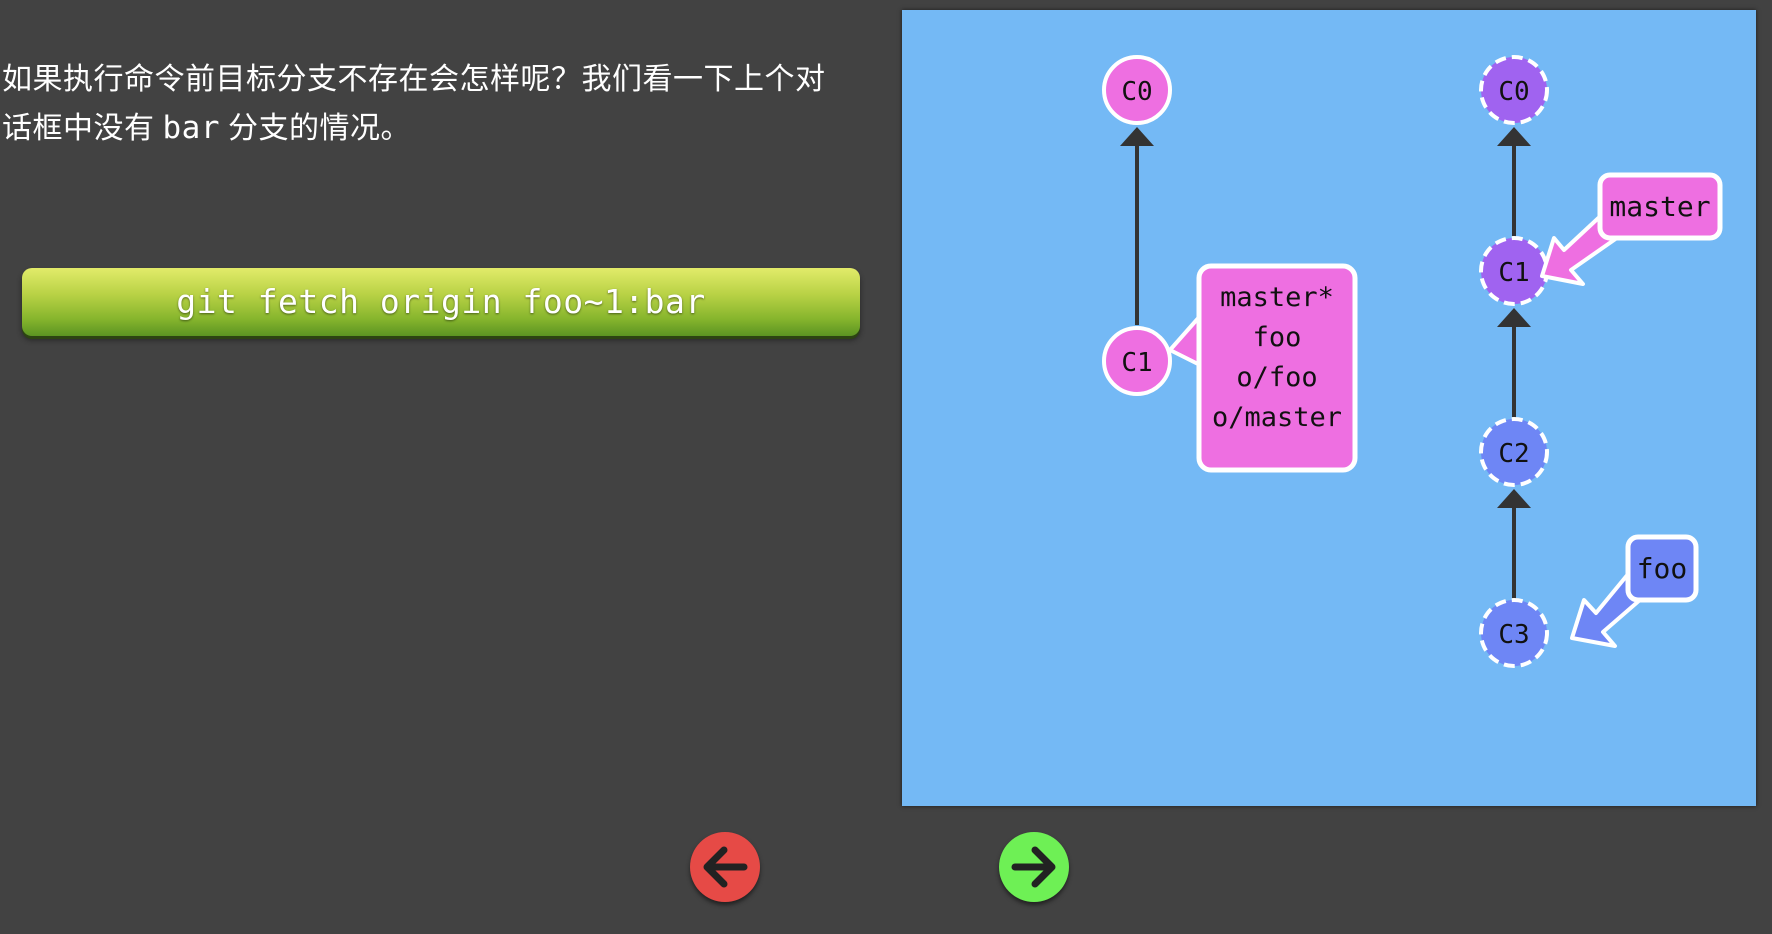 The width and height of the screenshot is (1772, 934). Describe the element at coordinates (1137, 136) in the screenshot. I see `local-edge-arrowhead` at that location.